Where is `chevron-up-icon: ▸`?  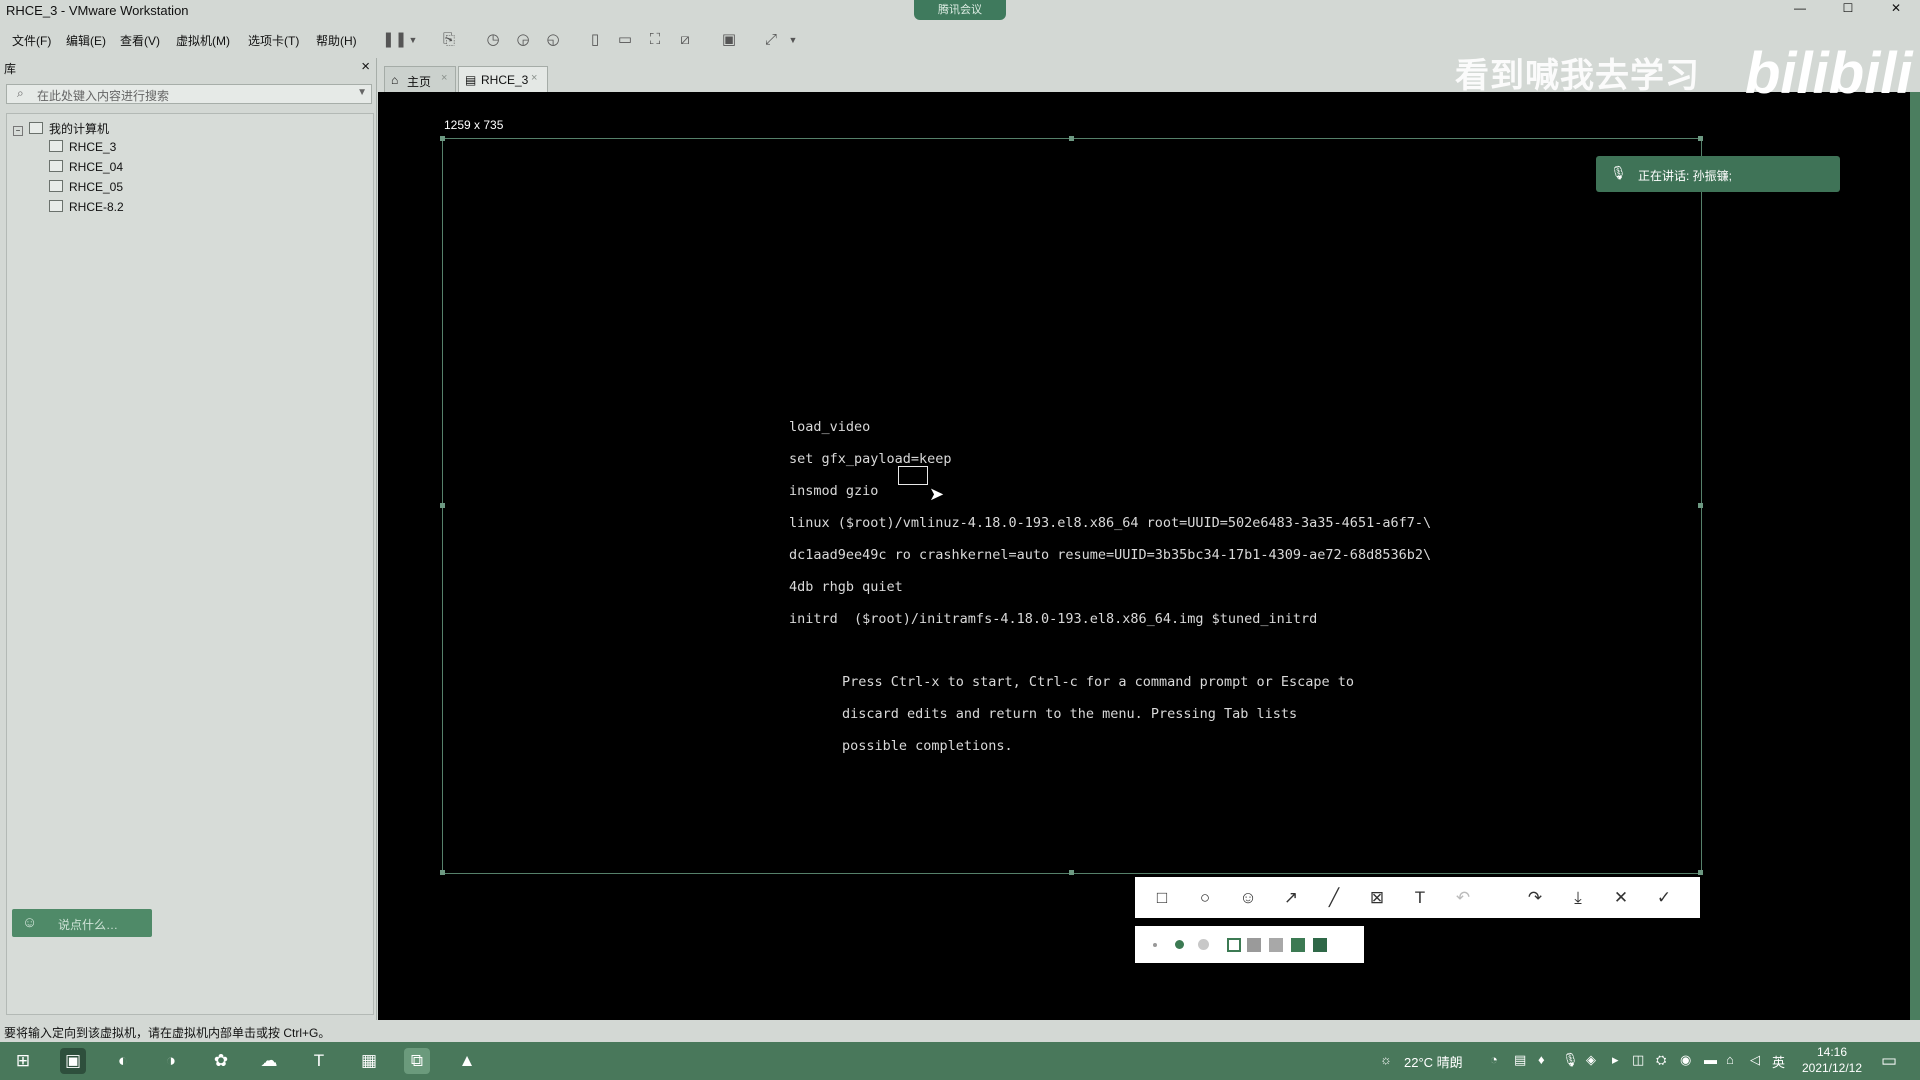
chevron-up-icon: ▸ is located at coordinates (1615, 1060).